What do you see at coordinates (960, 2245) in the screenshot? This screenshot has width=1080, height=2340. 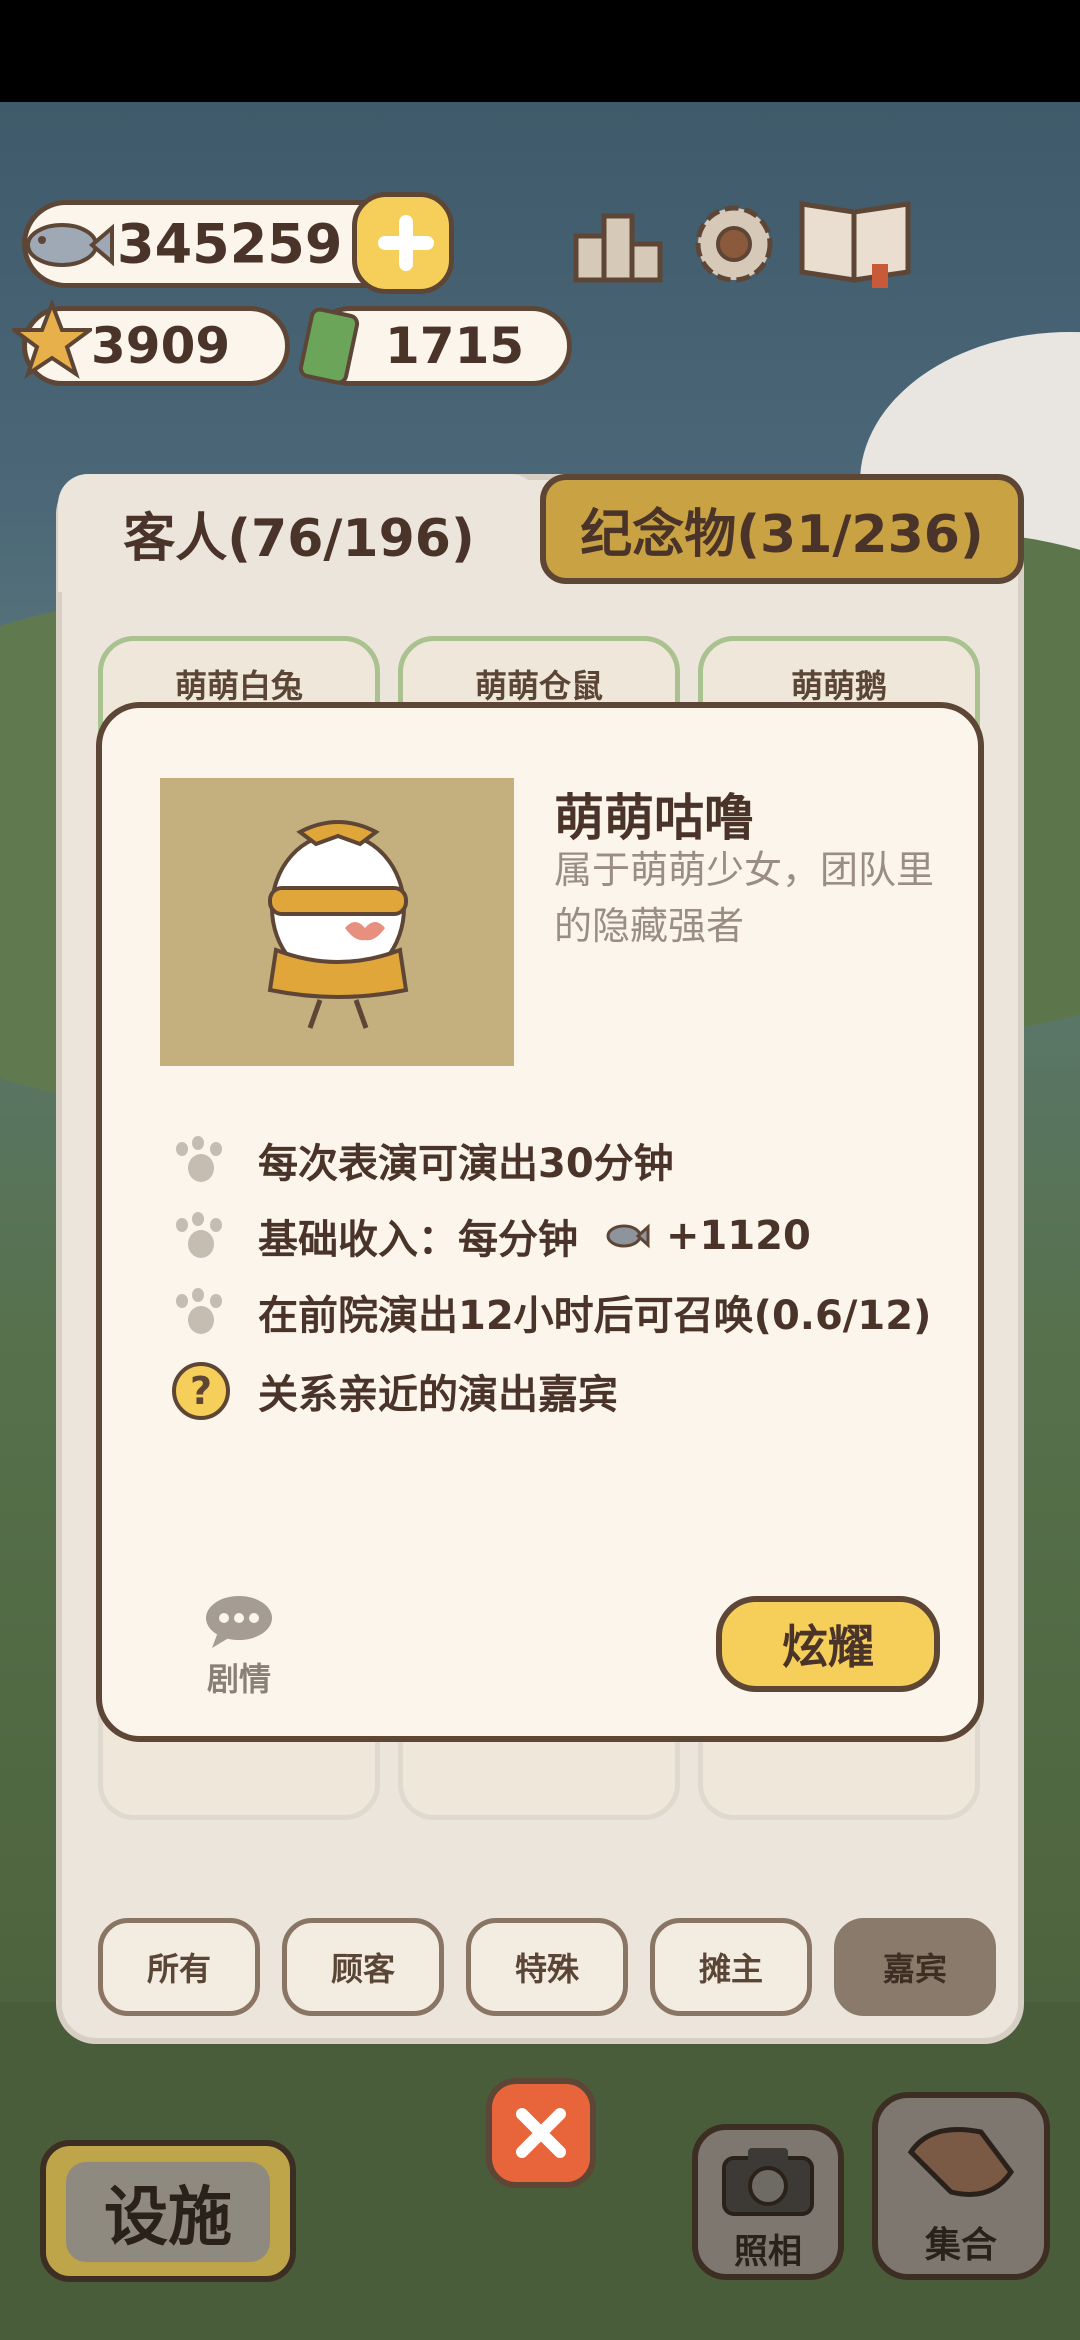 I see `gather-label: 集合` at bounding box center [960, 2245].